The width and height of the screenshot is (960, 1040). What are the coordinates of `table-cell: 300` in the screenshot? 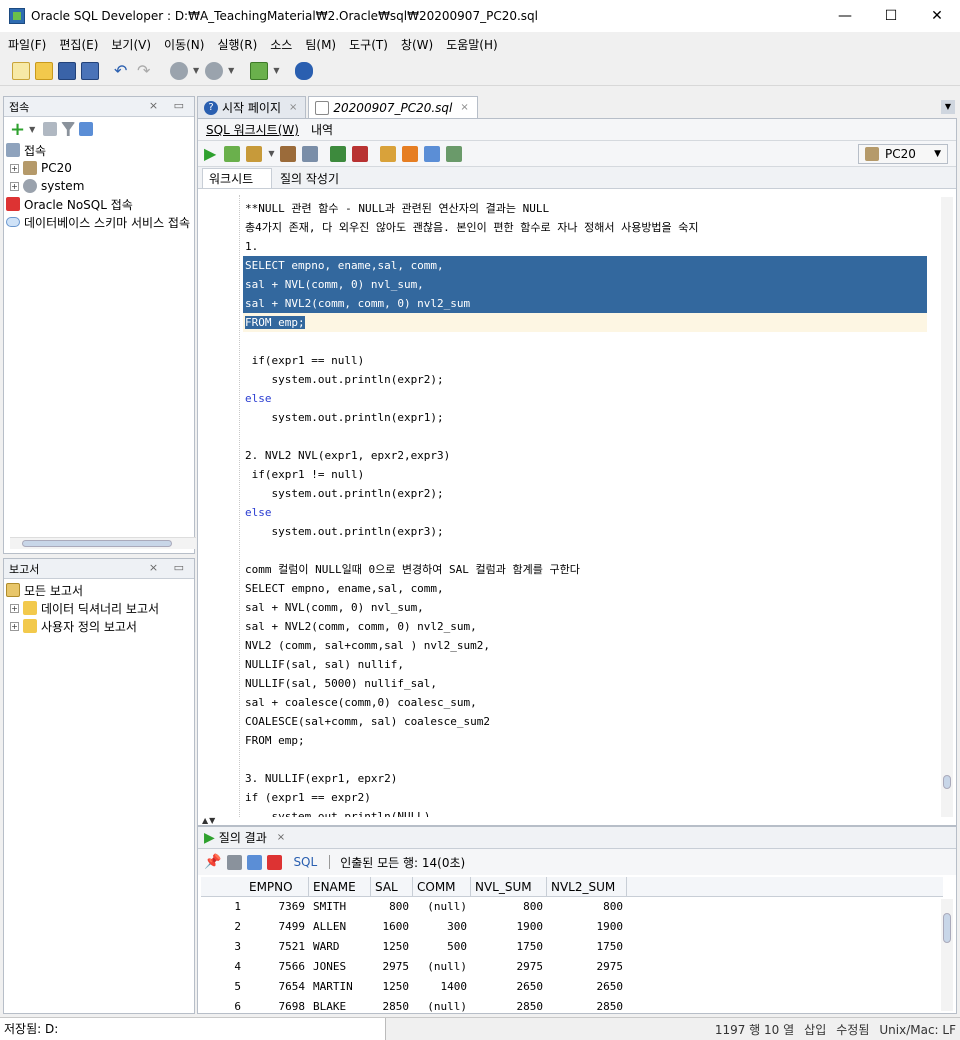 It's located at (442, 927).